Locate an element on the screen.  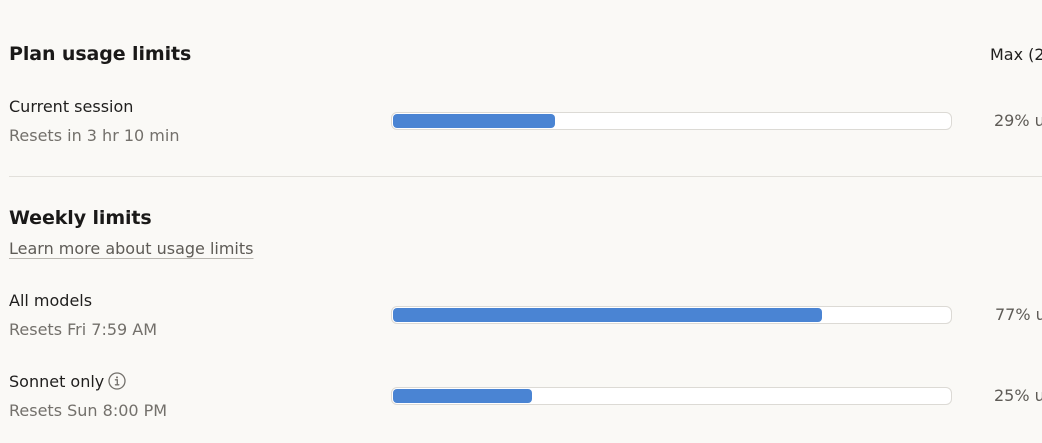
learn-more-link: Learn more about usage limits is located at coordinates (131, 248).